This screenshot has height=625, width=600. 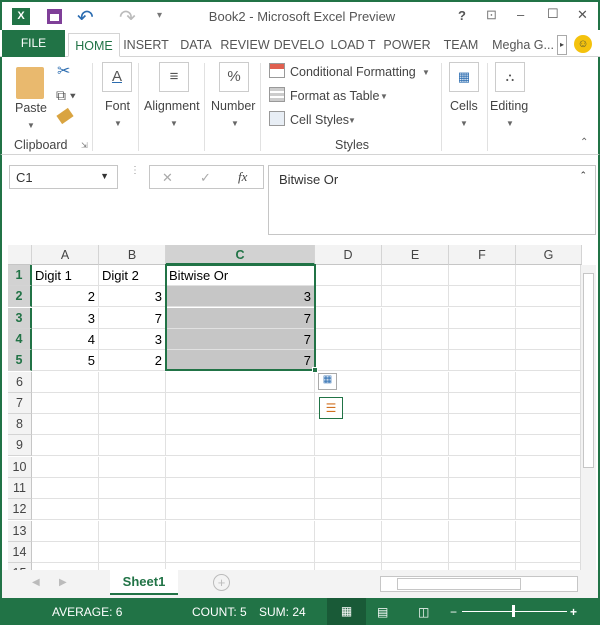 I want to click on cell-B3: 7, so click(x=132, y=318).